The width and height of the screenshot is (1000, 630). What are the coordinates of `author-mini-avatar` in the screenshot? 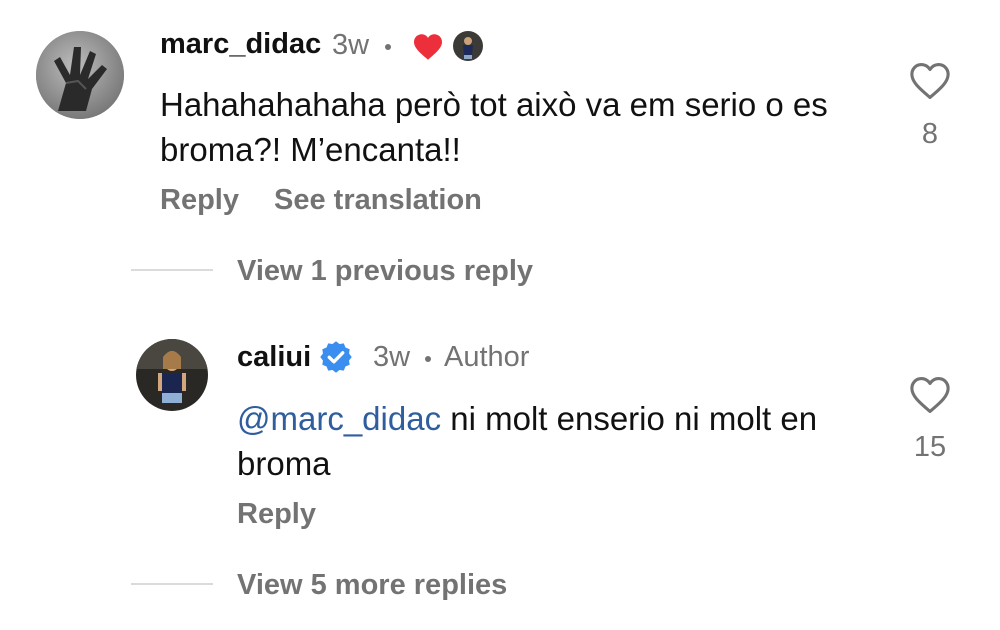 It's located at (468, 46).